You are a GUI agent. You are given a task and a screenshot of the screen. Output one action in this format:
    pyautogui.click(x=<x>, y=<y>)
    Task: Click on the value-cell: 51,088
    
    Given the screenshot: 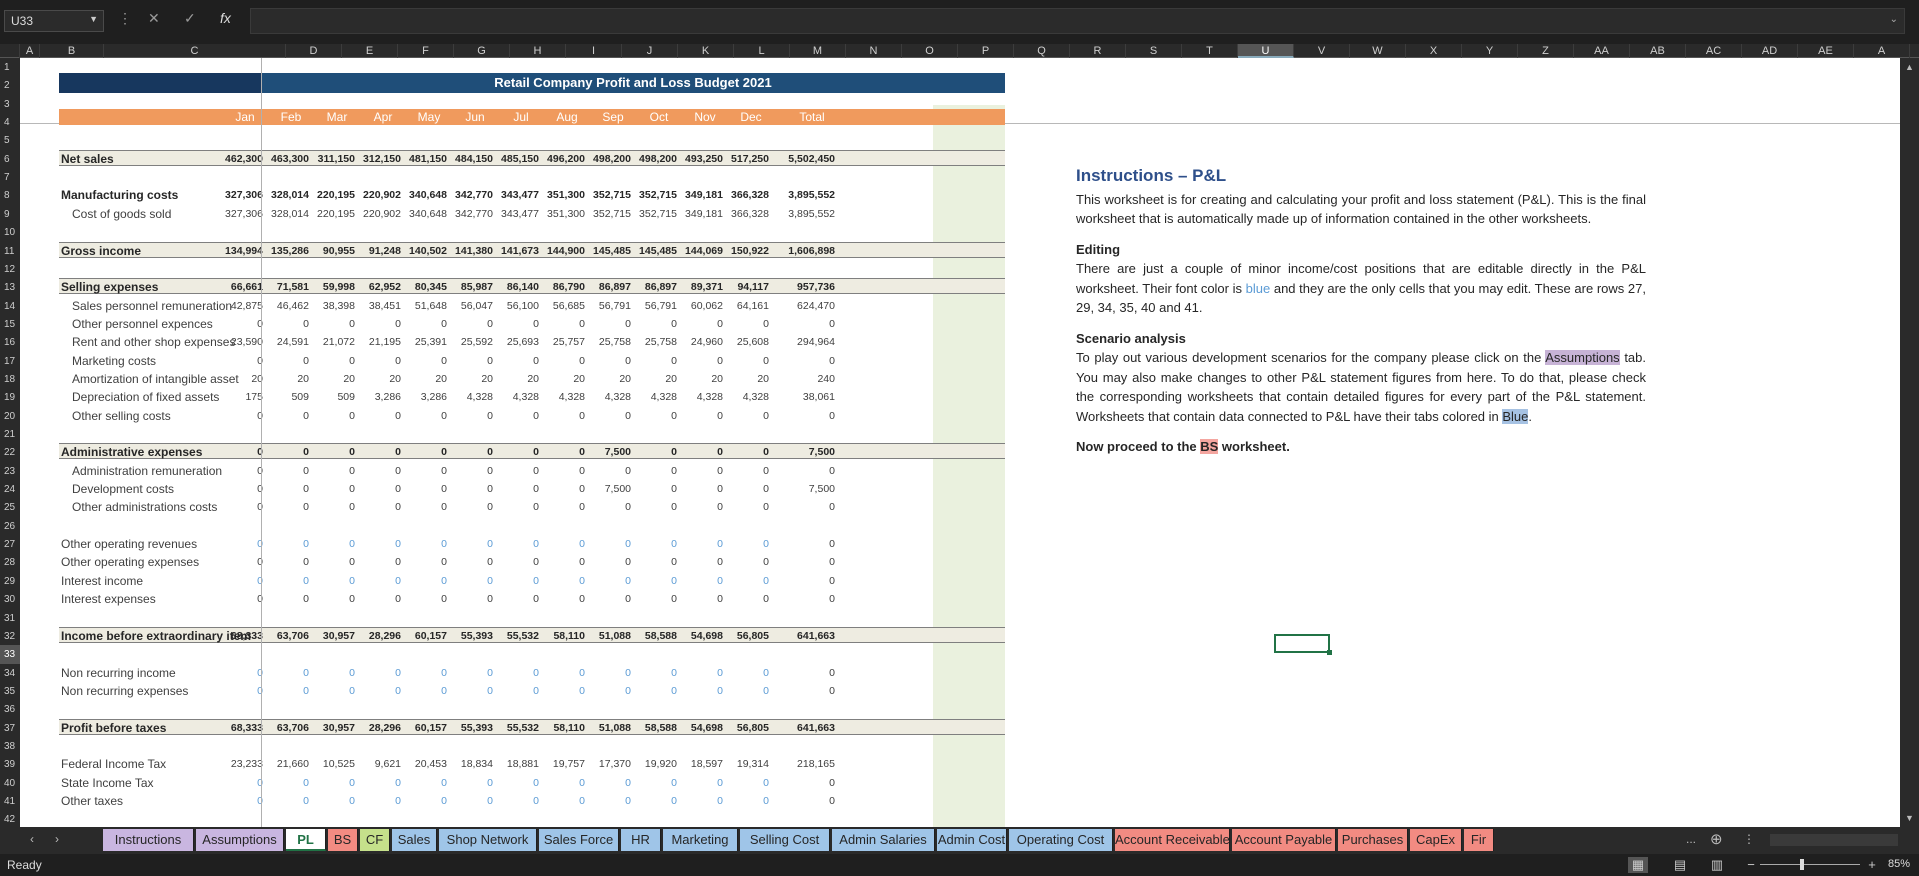 What is the action you would take?
    pyautogui.click(x=606, y=728)
    